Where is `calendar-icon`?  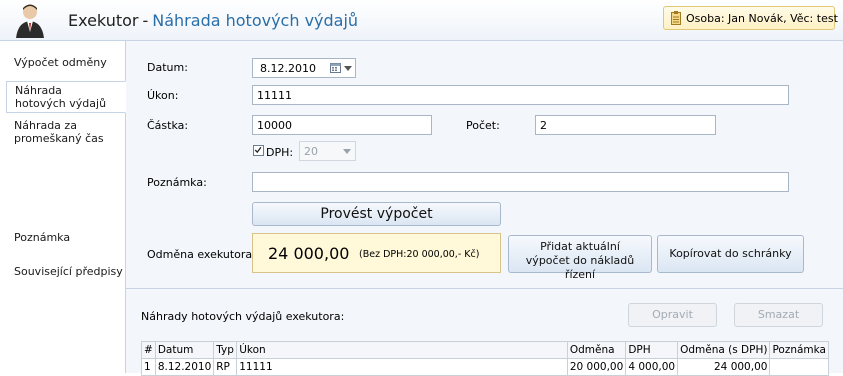
calendar-icon is located at coordinates (335, 68).